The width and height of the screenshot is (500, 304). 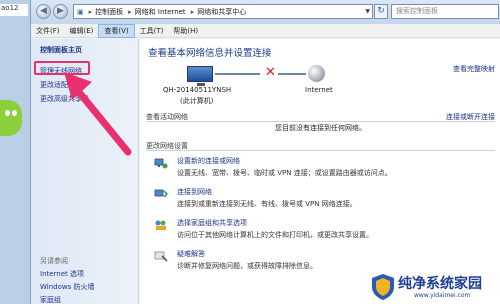 I want to click on task-description: 设置无线、宽带、拨号、临时或 VPN 连接；或设置路由器或访问点。, so click(x=284, y=173).